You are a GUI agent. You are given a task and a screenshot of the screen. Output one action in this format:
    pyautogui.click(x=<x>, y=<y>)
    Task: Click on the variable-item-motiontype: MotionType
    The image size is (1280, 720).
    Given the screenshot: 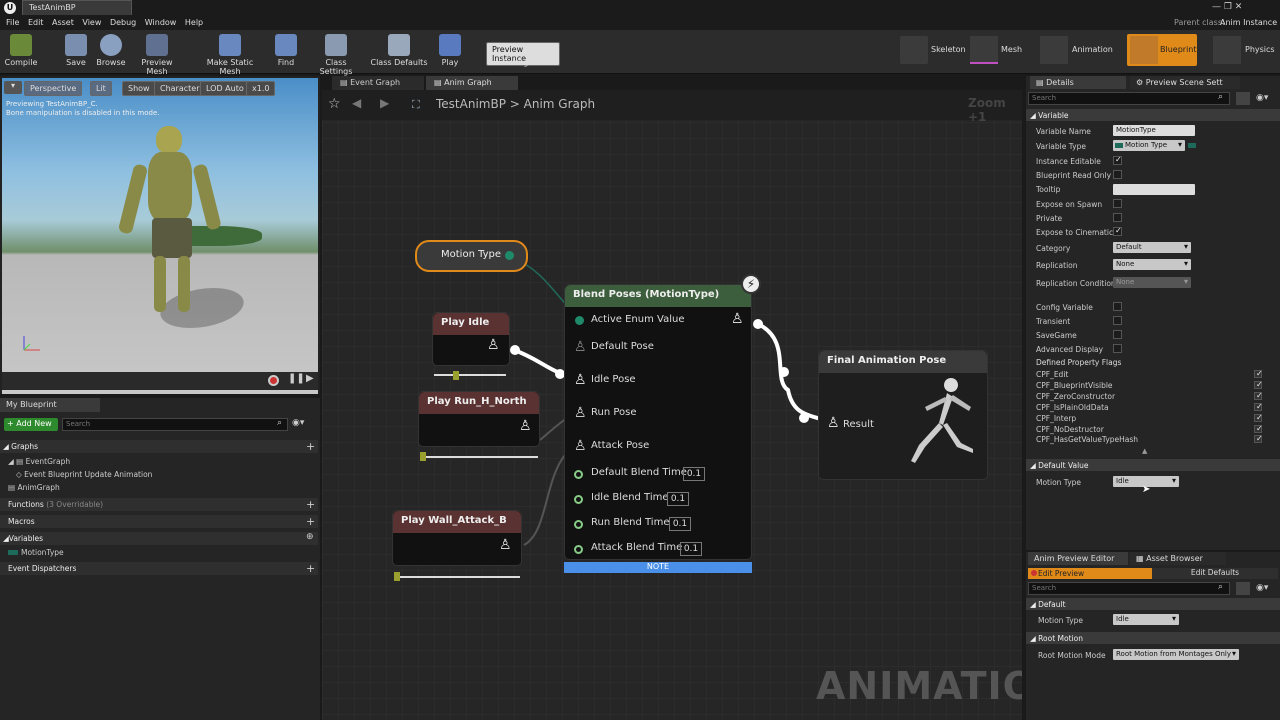 What is the action you would take?
    pyautogui.click(x=36, y=552)
    